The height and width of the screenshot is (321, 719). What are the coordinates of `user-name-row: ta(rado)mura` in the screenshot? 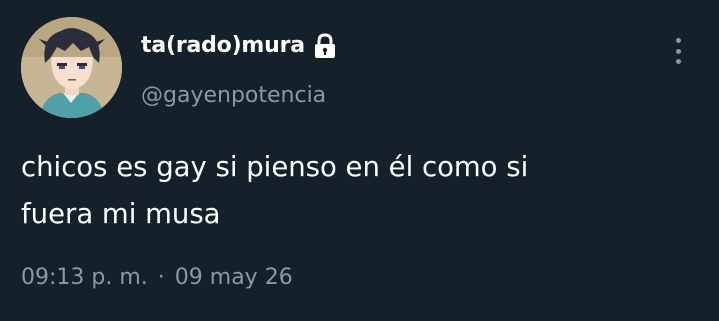 It's located at (239, 46).